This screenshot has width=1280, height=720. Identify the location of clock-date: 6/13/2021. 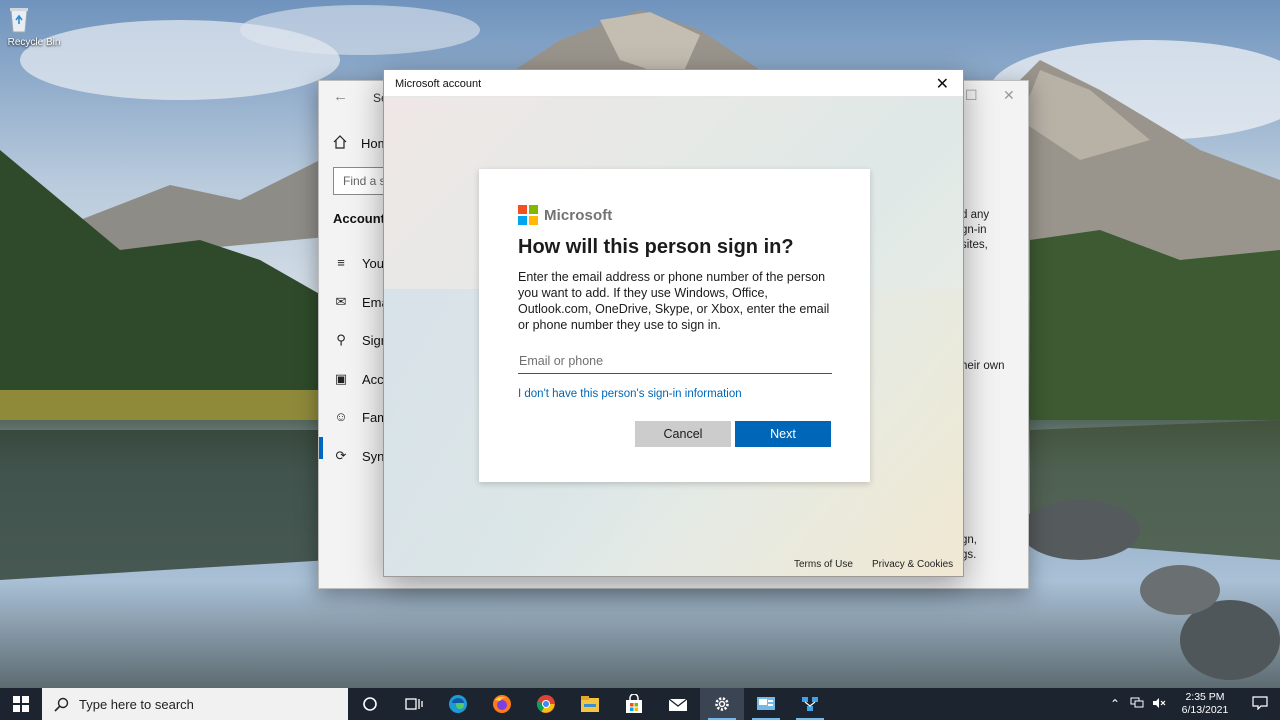
(1205, 710).